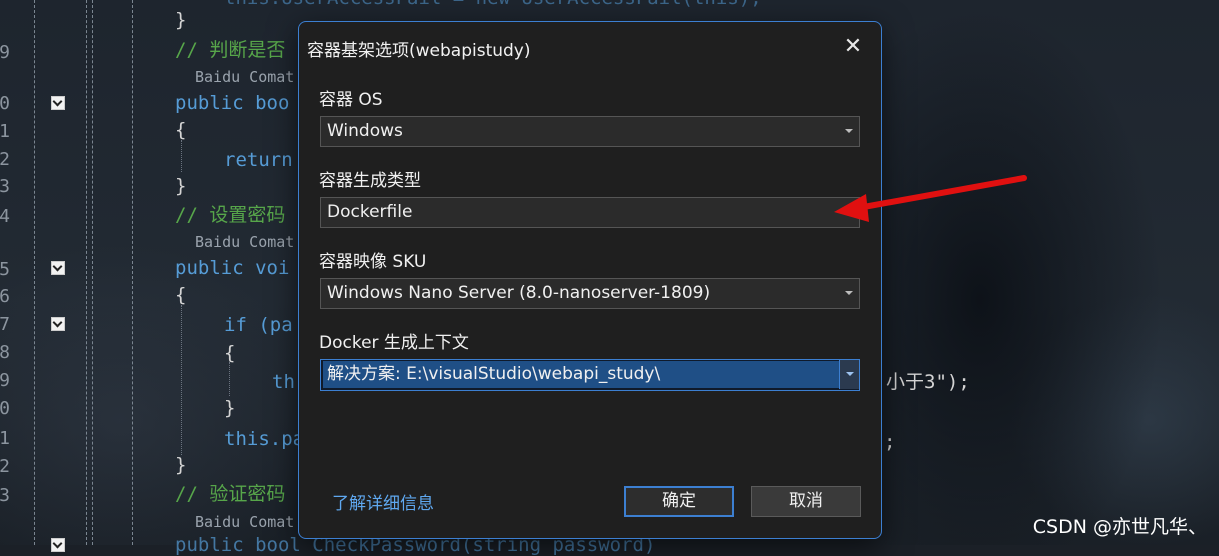 The height and width of the screenshot is (556, 1219). I want to click on watermark: CSDN @亦世凡华、, so click(1119, 527).